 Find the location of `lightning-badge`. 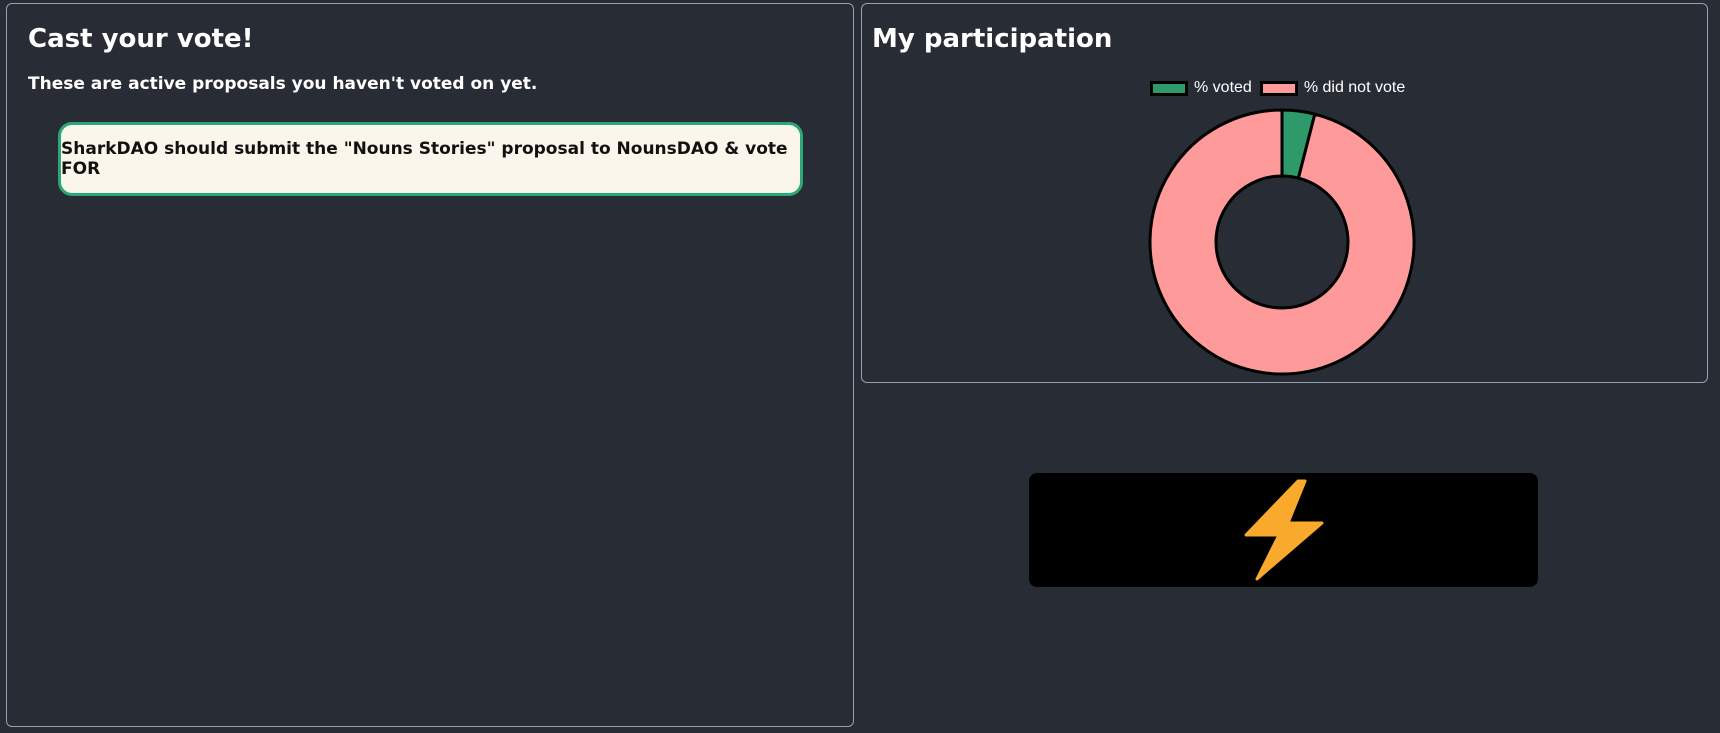

lightning-badge is located at coordinates (1283, 530).